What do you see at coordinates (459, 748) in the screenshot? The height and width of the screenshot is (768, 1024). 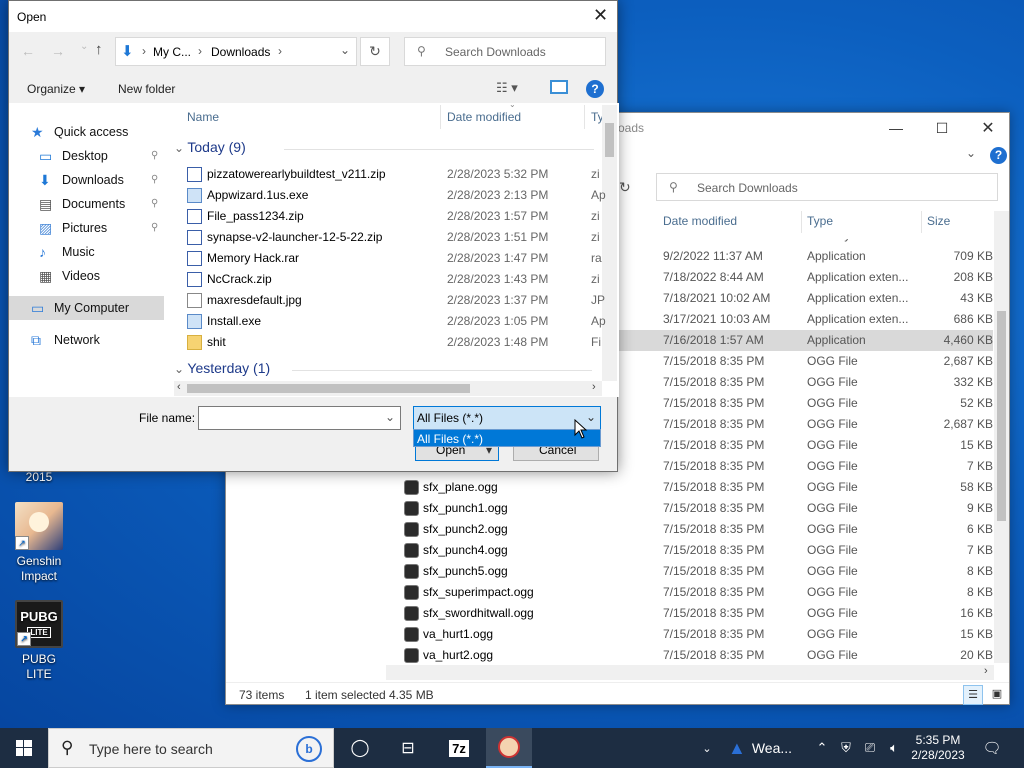 I see `taskbar-app-7zip: 7z` at bounding box center [459, 748].